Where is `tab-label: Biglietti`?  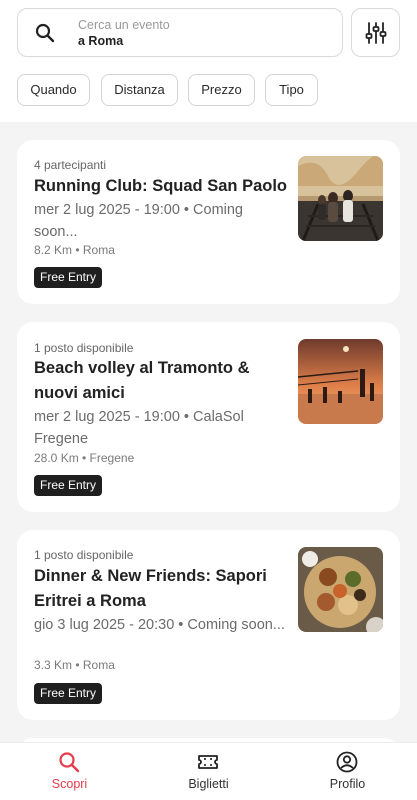
tab-label: Biglietti is located at coordinates (208, 784).